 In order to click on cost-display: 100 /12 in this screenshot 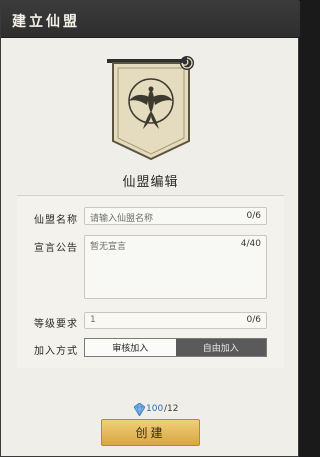, I will do `click(150, 410)`.